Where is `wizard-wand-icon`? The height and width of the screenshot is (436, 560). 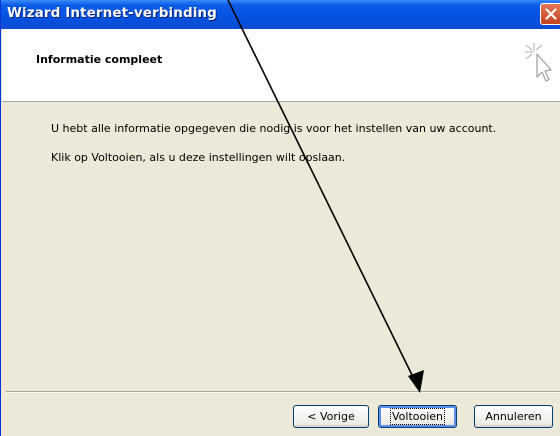 wizard-wand-icon is located at coordinates (538, 62).